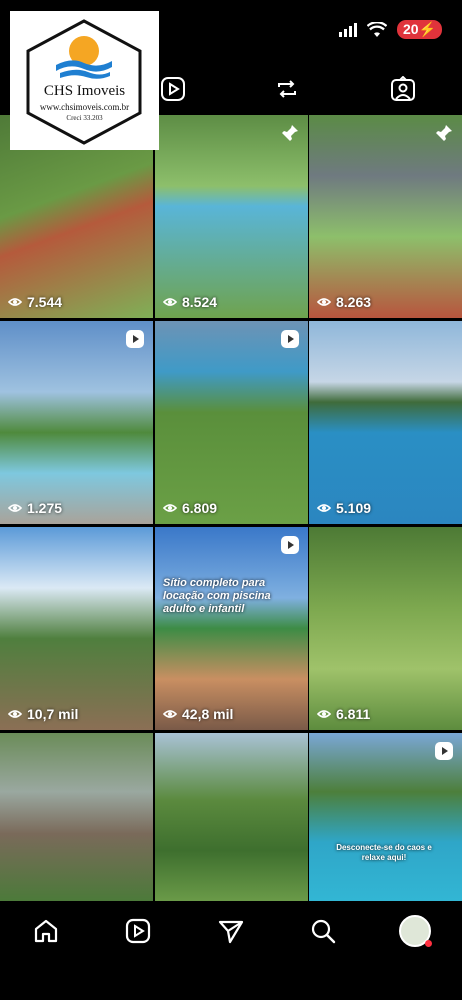  I want to click on nav-home, so click(46, 931).